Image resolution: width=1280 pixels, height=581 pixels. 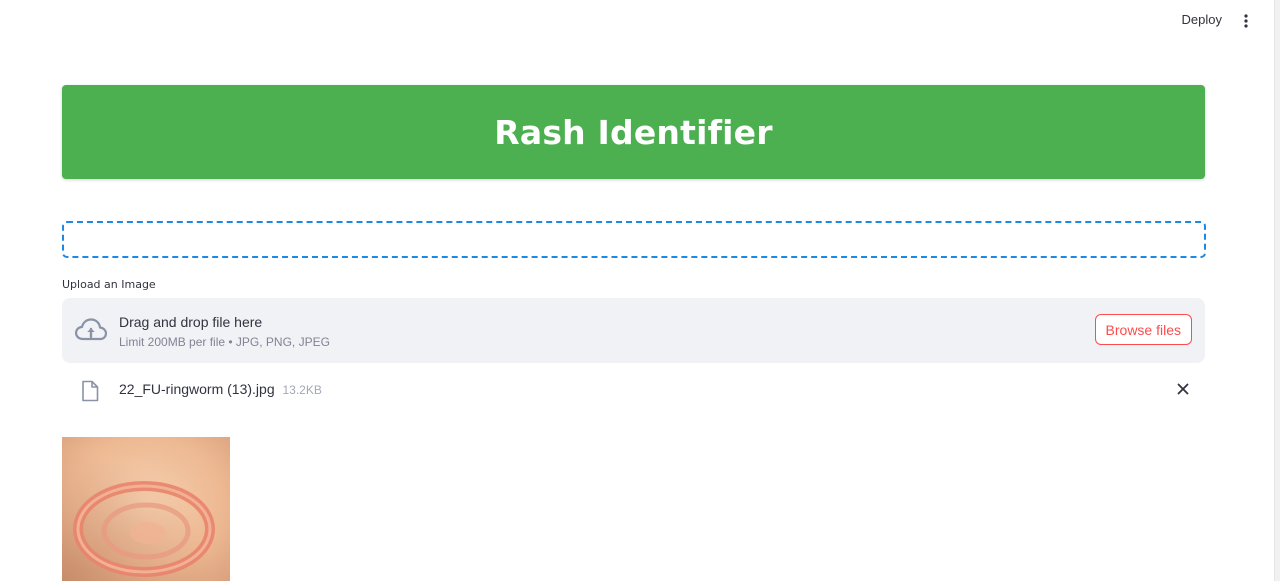 What do you see at coordinates (91, 329) in the screenshot?
I see `cloud-upload-icon` at bounding box center [91, 329].